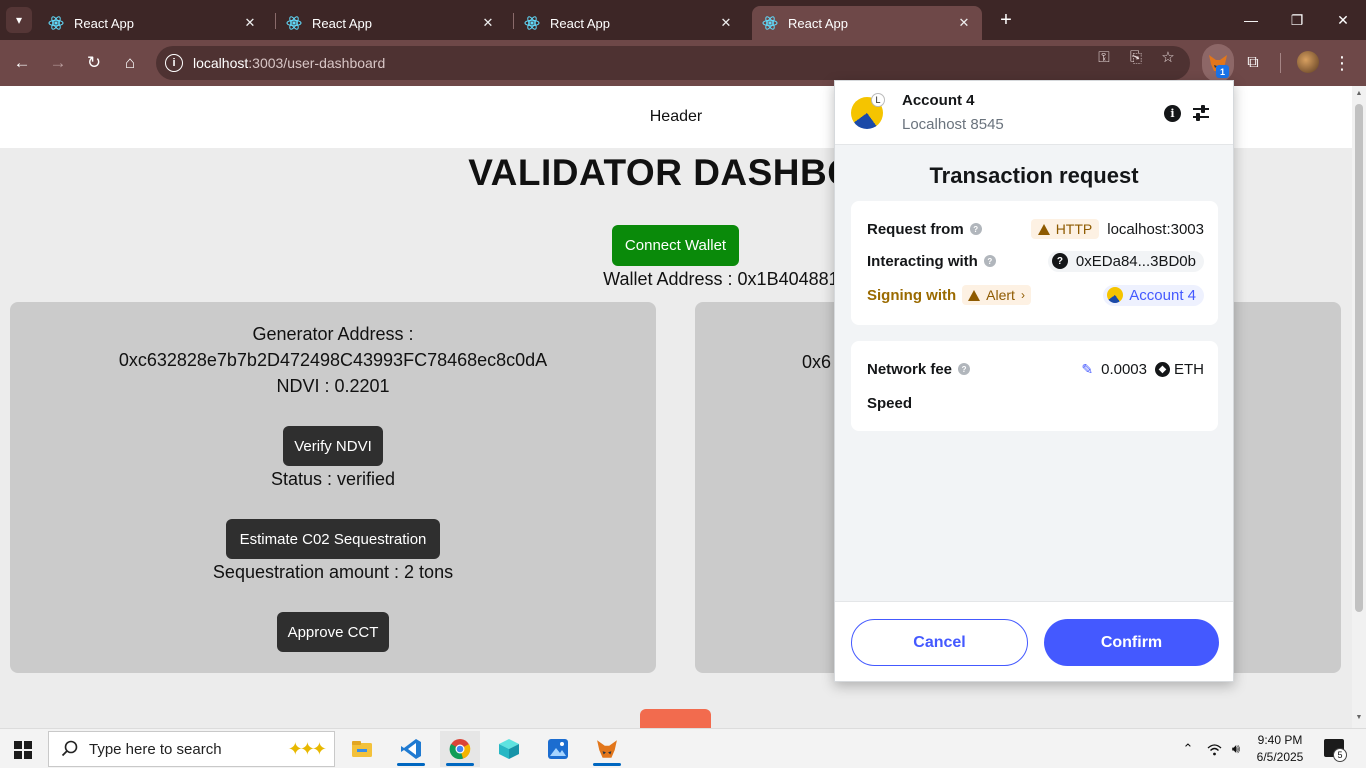  I want to click on site-info-icon: i, so click(174, 63).